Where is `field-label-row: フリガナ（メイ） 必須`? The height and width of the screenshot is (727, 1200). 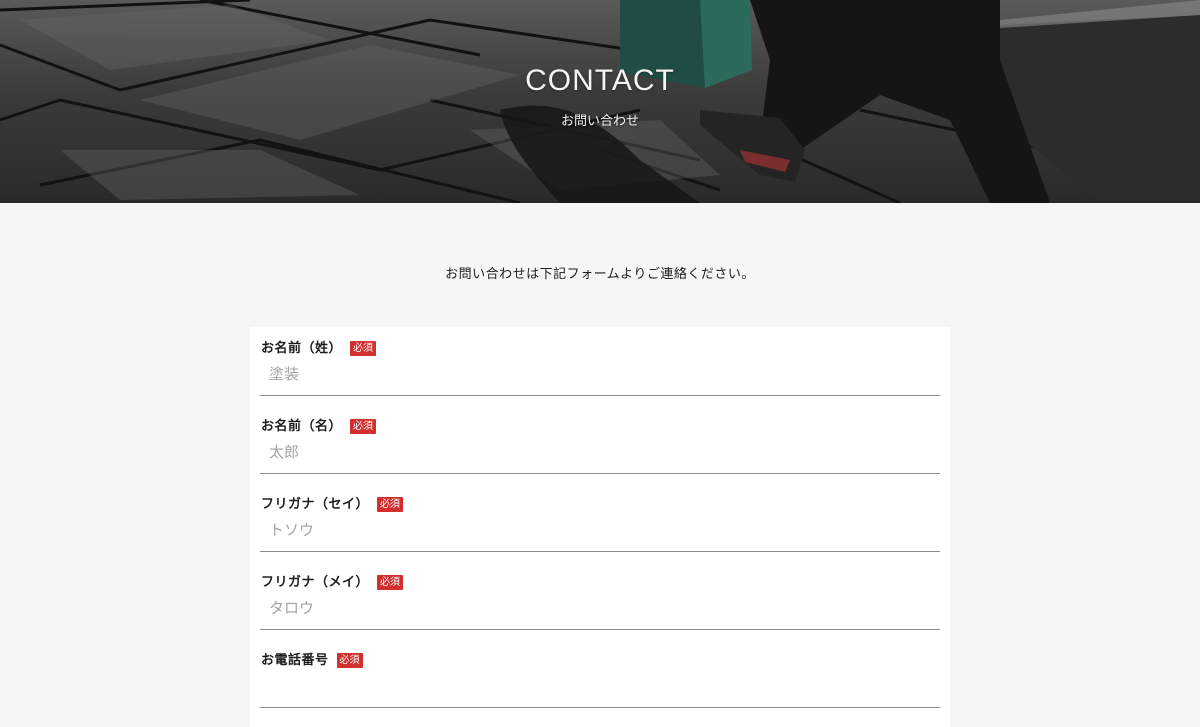
field-label-row: フリガナ（メイ） 必須 is located at coordinates (332, 580).